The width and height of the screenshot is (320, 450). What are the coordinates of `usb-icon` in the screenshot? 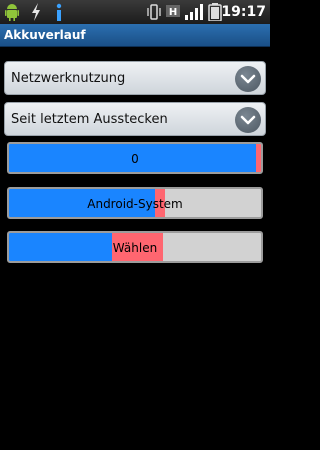 It's located at (36, 12).